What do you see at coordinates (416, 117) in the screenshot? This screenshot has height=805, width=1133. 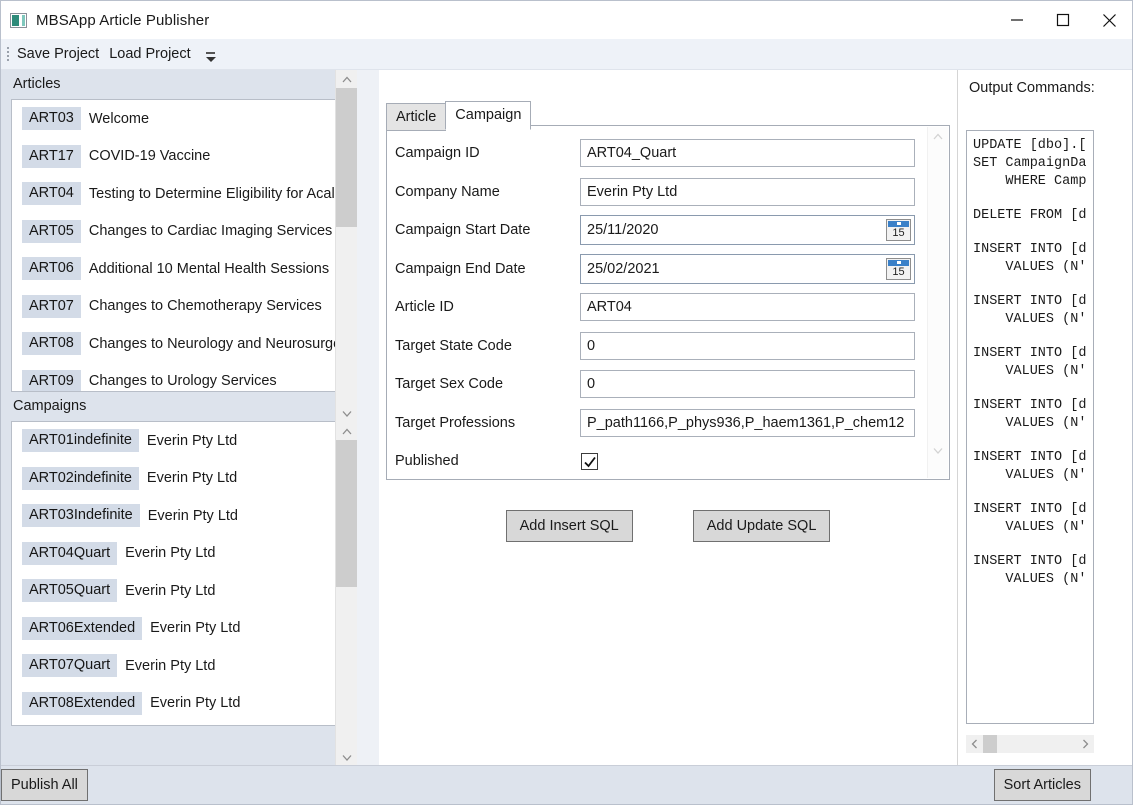 I see `tab-article: Article` at bounding box center [416, 117].